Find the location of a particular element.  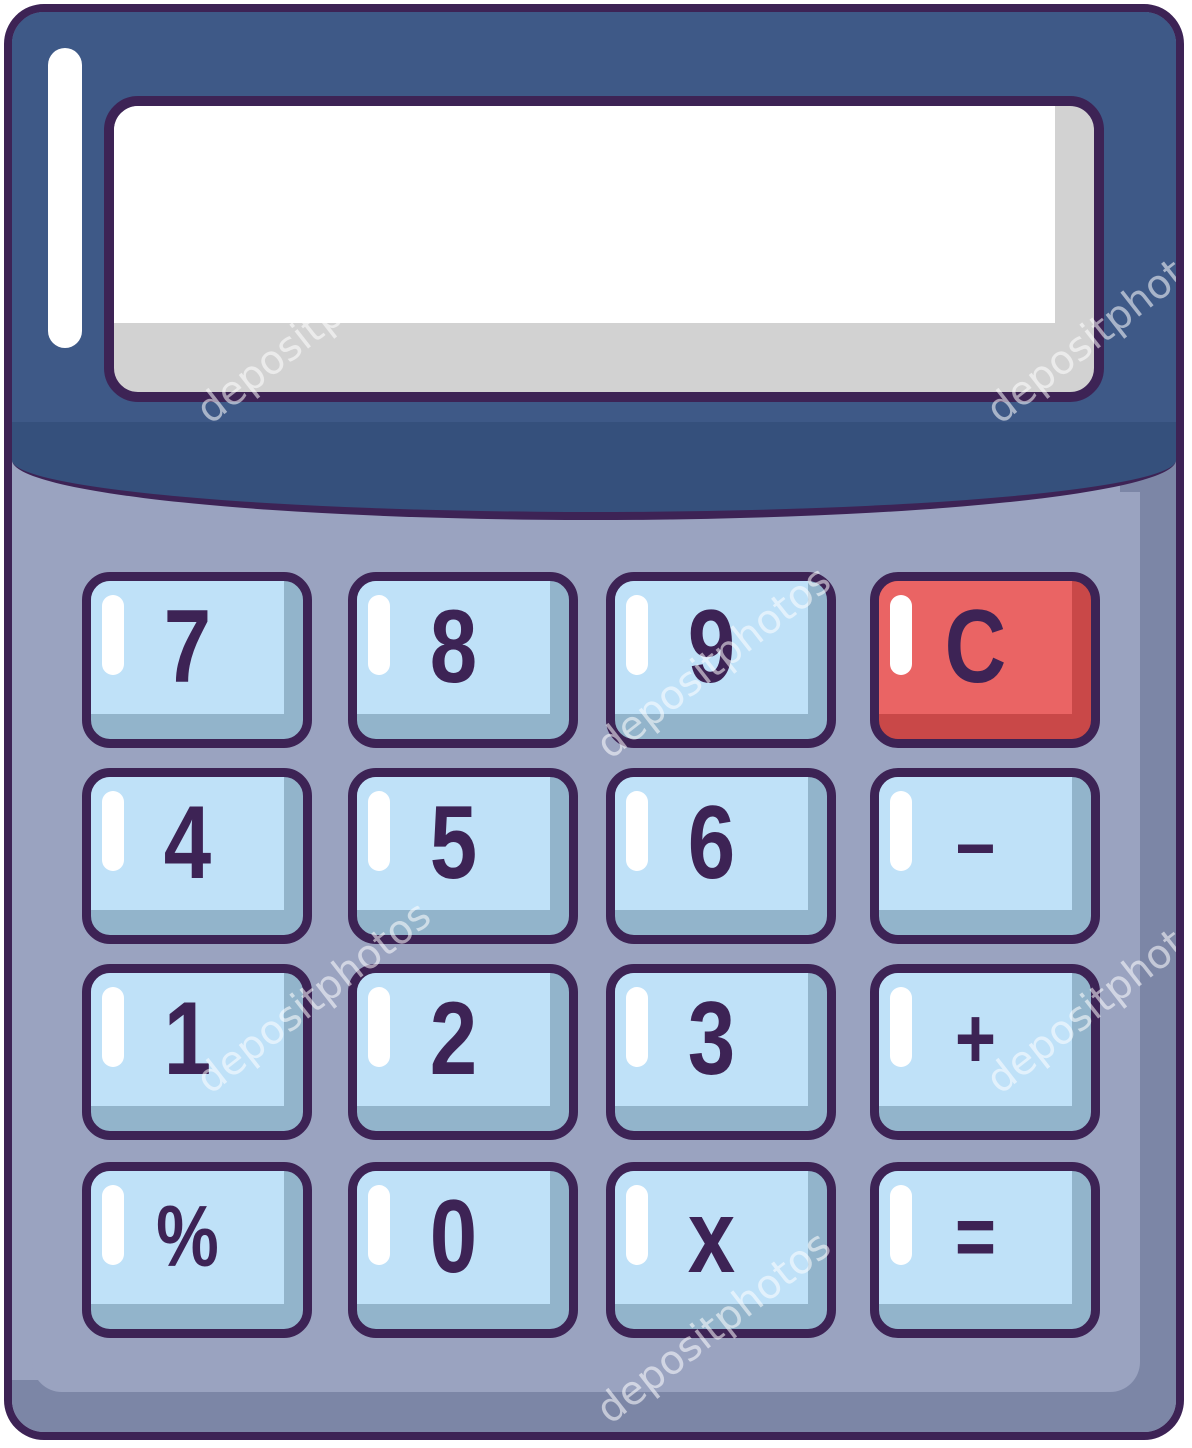

key-label: 8 is located at coordinates (453, 646).